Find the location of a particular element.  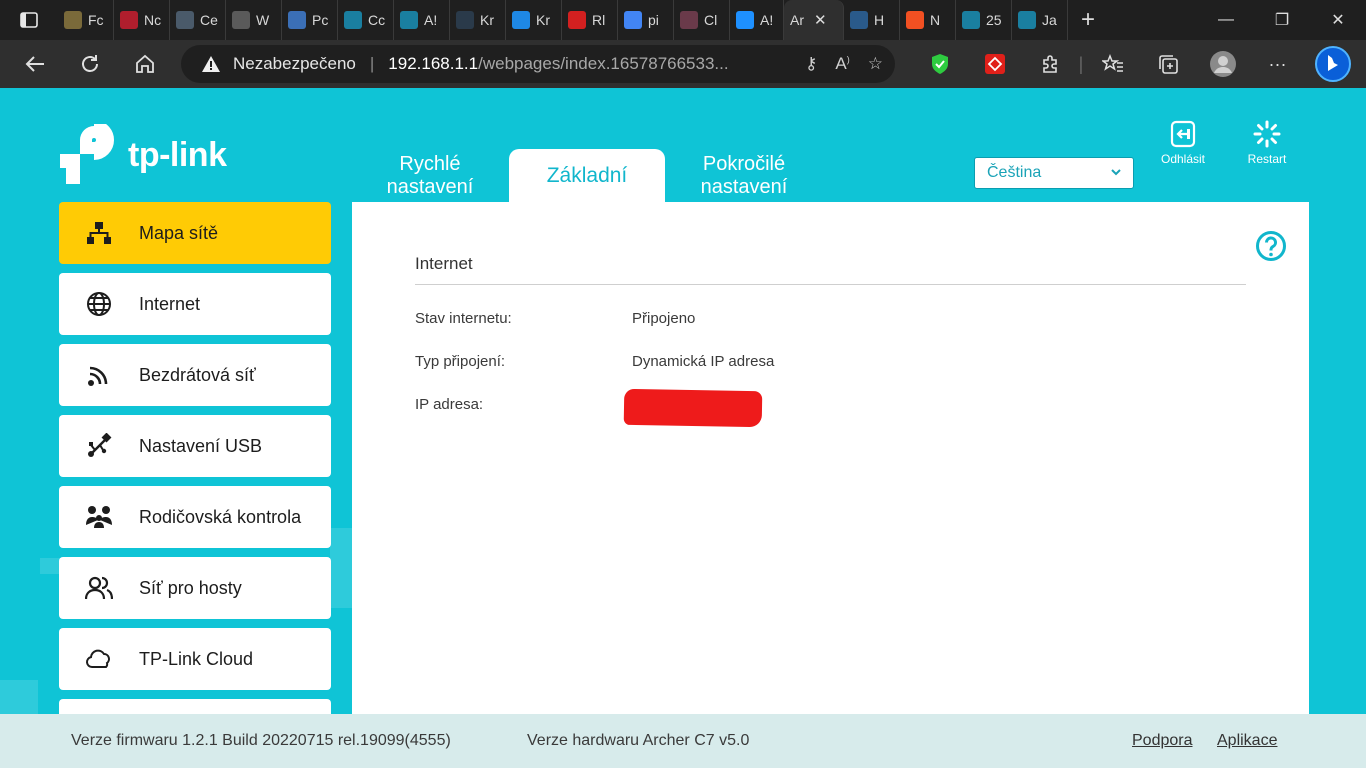

logout-button: Odhlásit is located at coordinates (1183, 143).